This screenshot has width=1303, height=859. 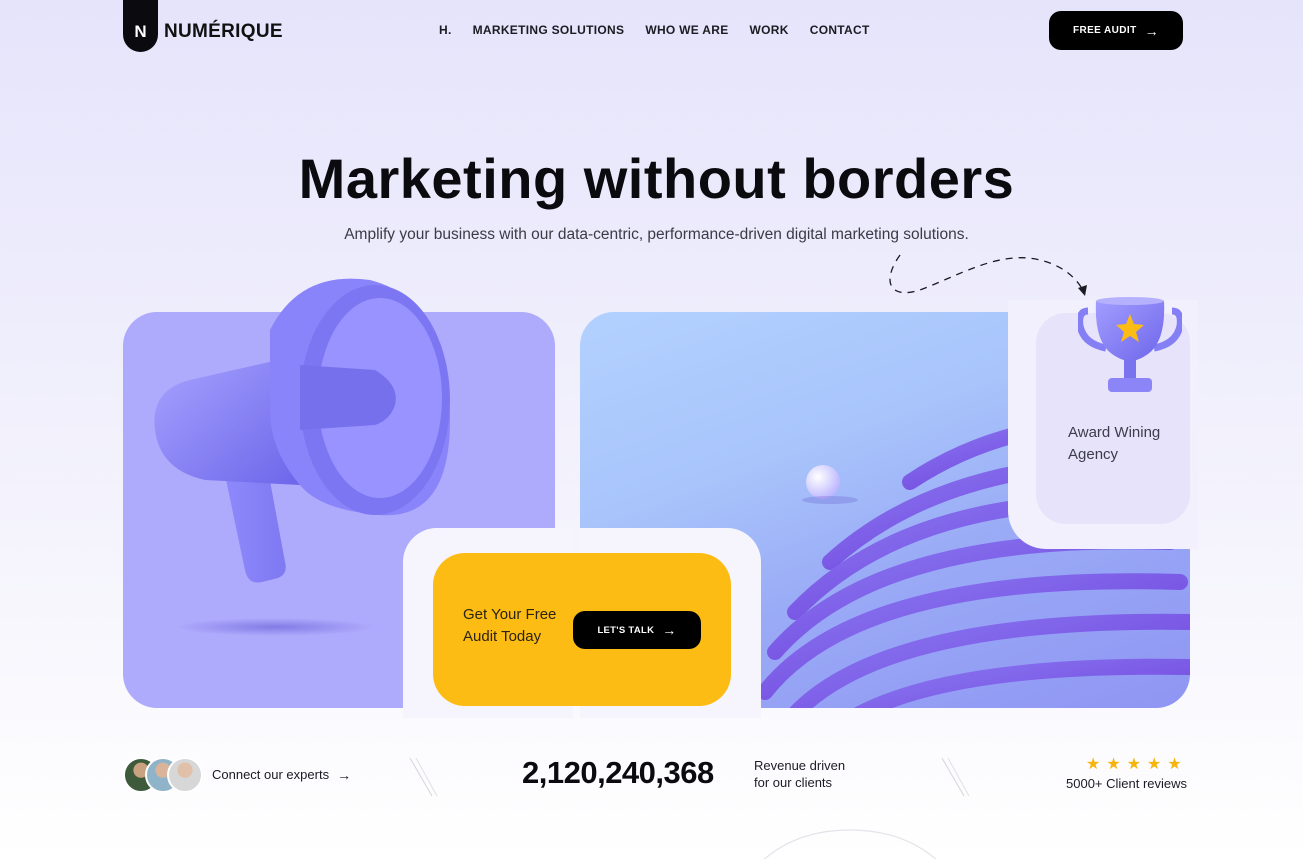 I want to click on award-text: Award Wining Agency, so click(x=1114, y=443).